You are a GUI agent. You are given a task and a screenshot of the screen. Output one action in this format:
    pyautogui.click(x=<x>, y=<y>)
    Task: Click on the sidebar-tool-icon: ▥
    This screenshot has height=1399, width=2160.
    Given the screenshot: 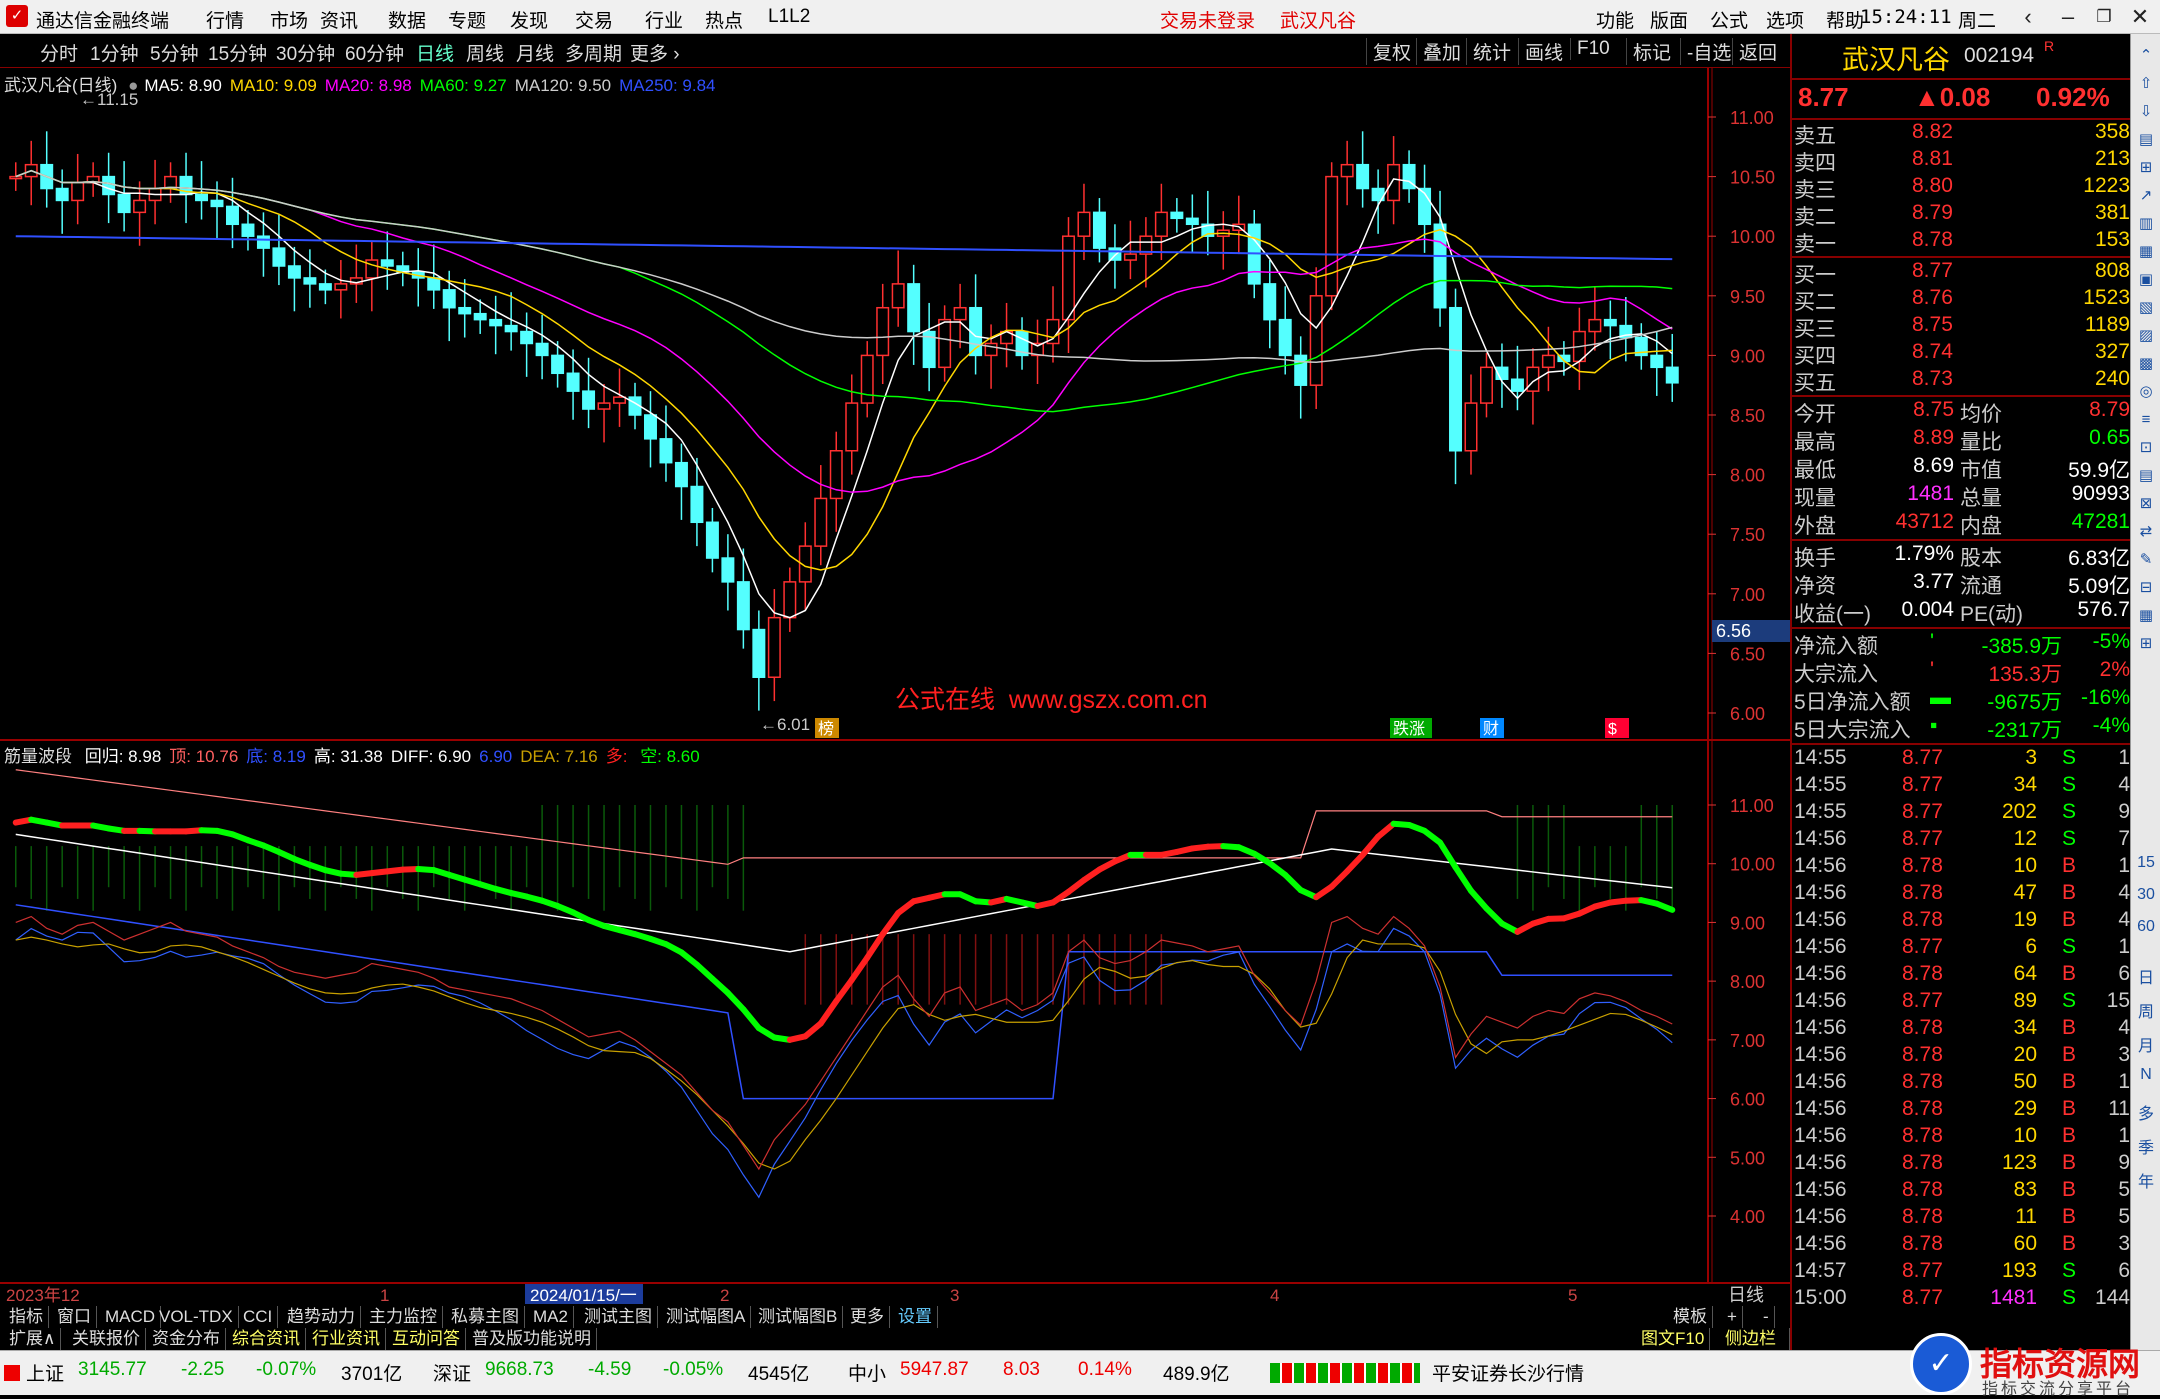 What is the action you would take?
    pyautogui.click(x=2146, y=224)
    